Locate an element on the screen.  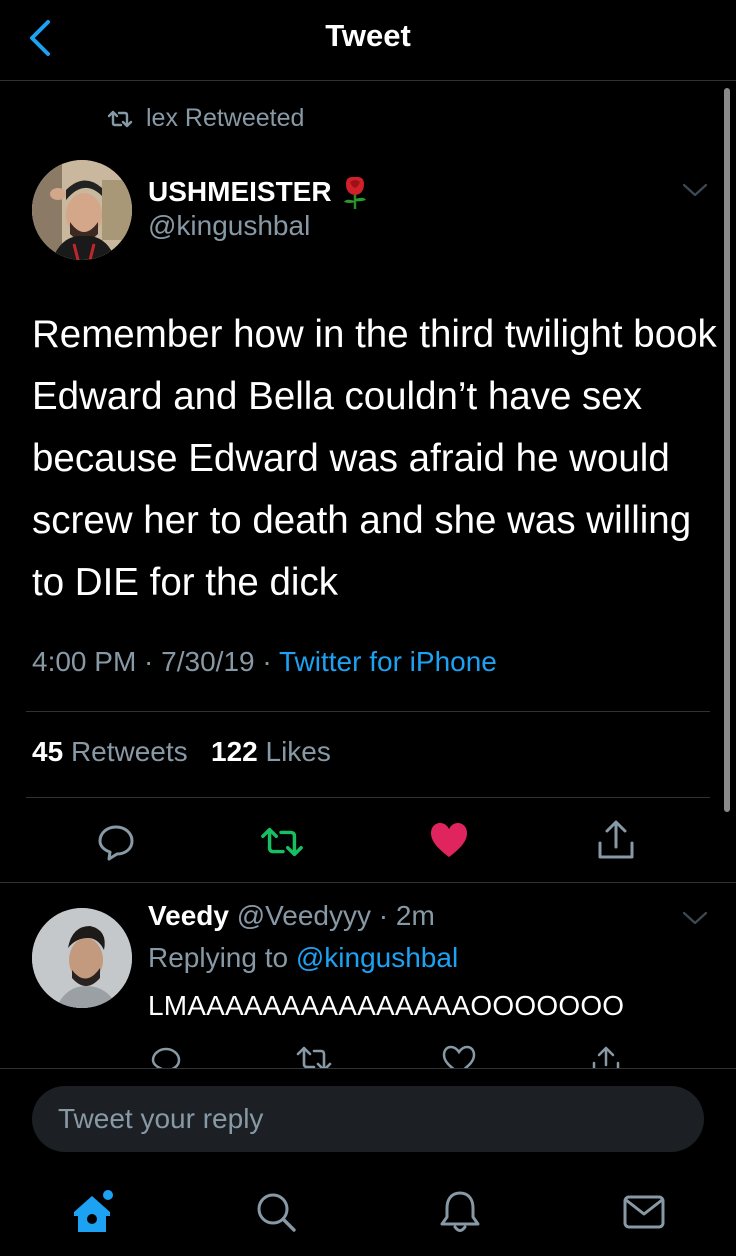
share-button is located at coordinates (616, 840).